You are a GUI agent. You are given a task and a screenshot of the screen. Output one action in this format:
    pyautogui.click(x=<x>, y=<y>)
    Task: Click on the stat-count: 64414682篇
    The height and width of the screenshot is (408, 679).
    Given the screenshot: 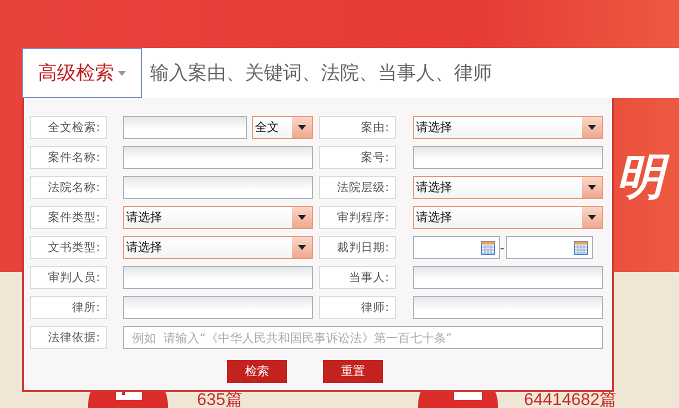 What is the action you would take?
    pyautogui.click(x=570, y=399)
    